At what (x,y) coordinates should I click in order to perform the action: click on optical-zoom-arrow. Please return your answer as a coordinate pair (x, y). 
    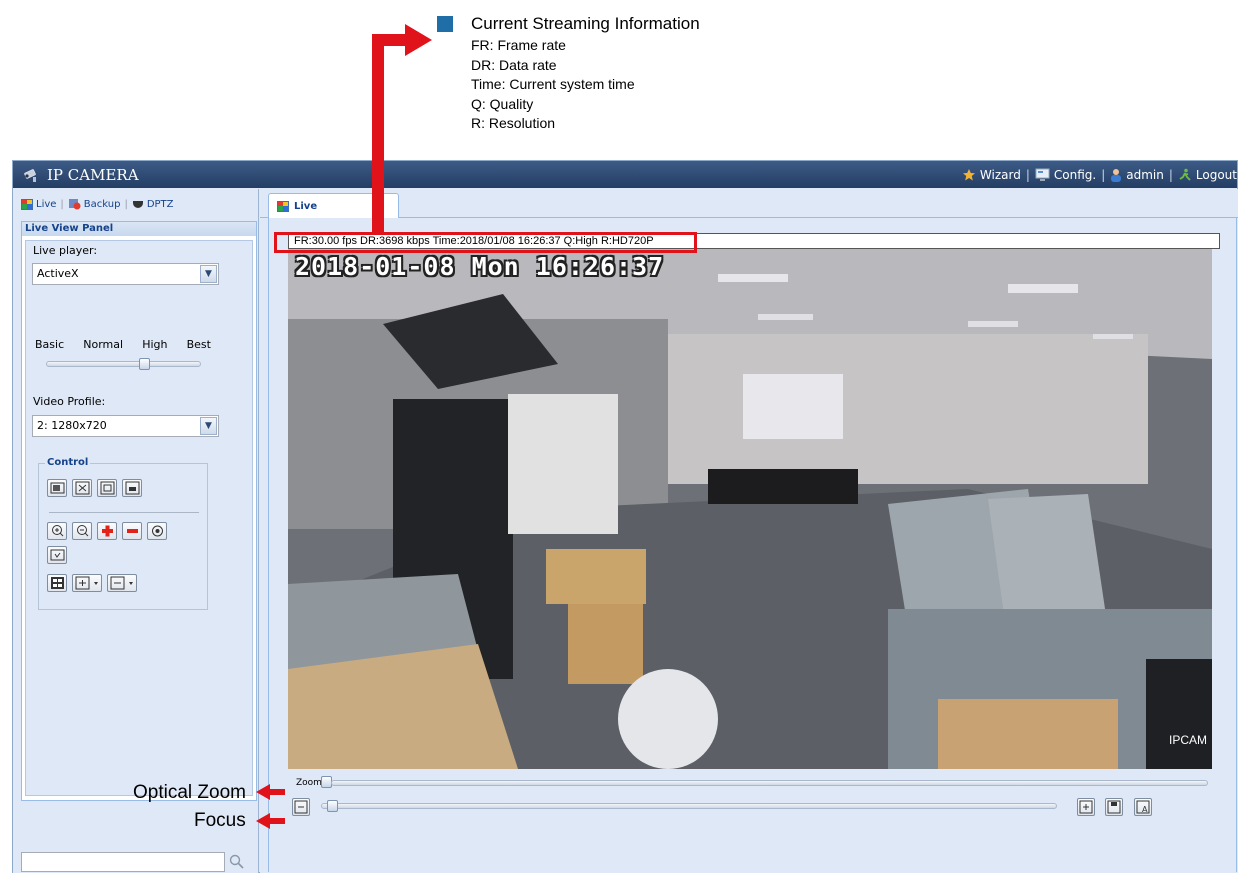
    Looking at the image, I should click on (270, 792).